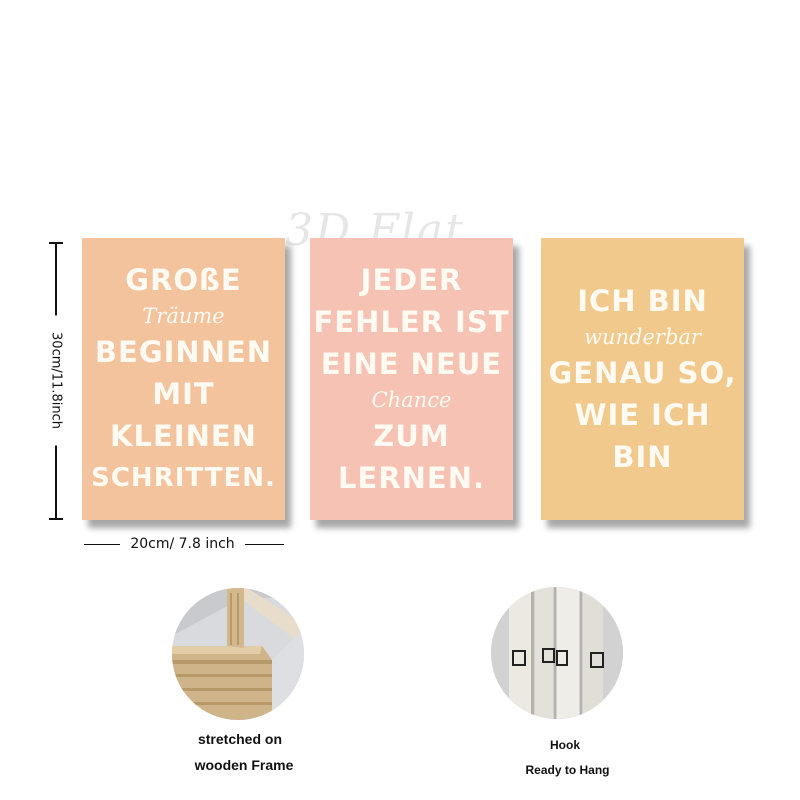 This screenshot has height=800, width=800. I want to click on poster-2-line-3: EINE NEUE, so click(411, 364).